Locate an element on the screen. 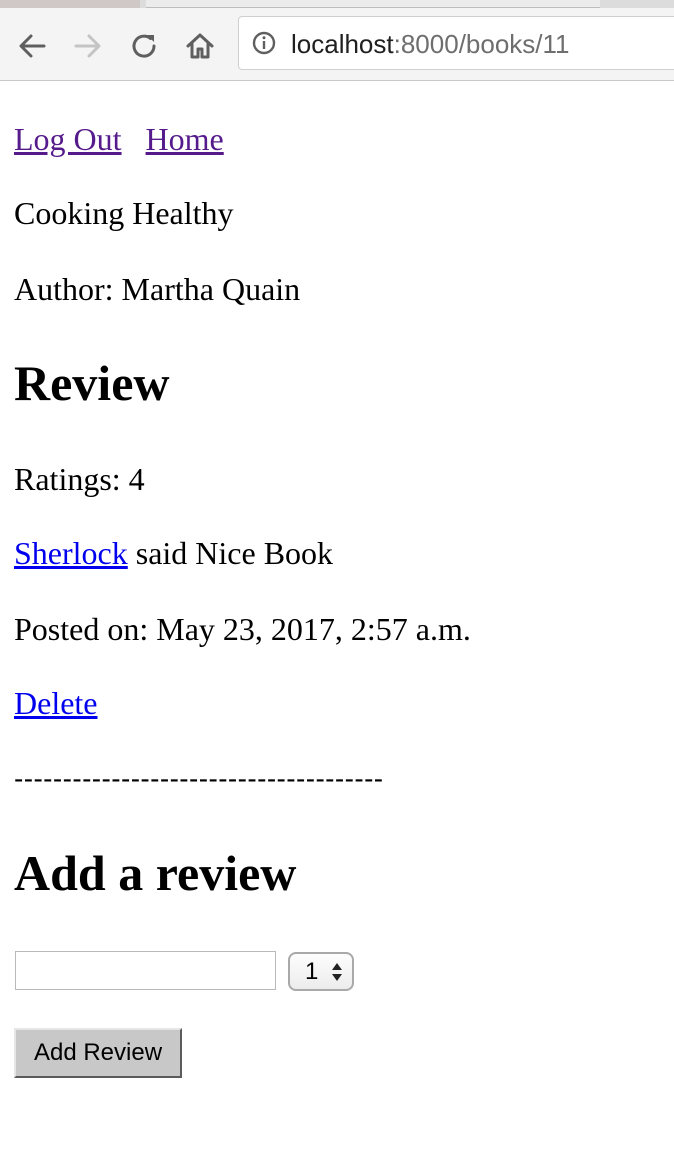 The height and width of the screenshot is (1170, 674). review-heading: Review is located at coordinates (92, 383).